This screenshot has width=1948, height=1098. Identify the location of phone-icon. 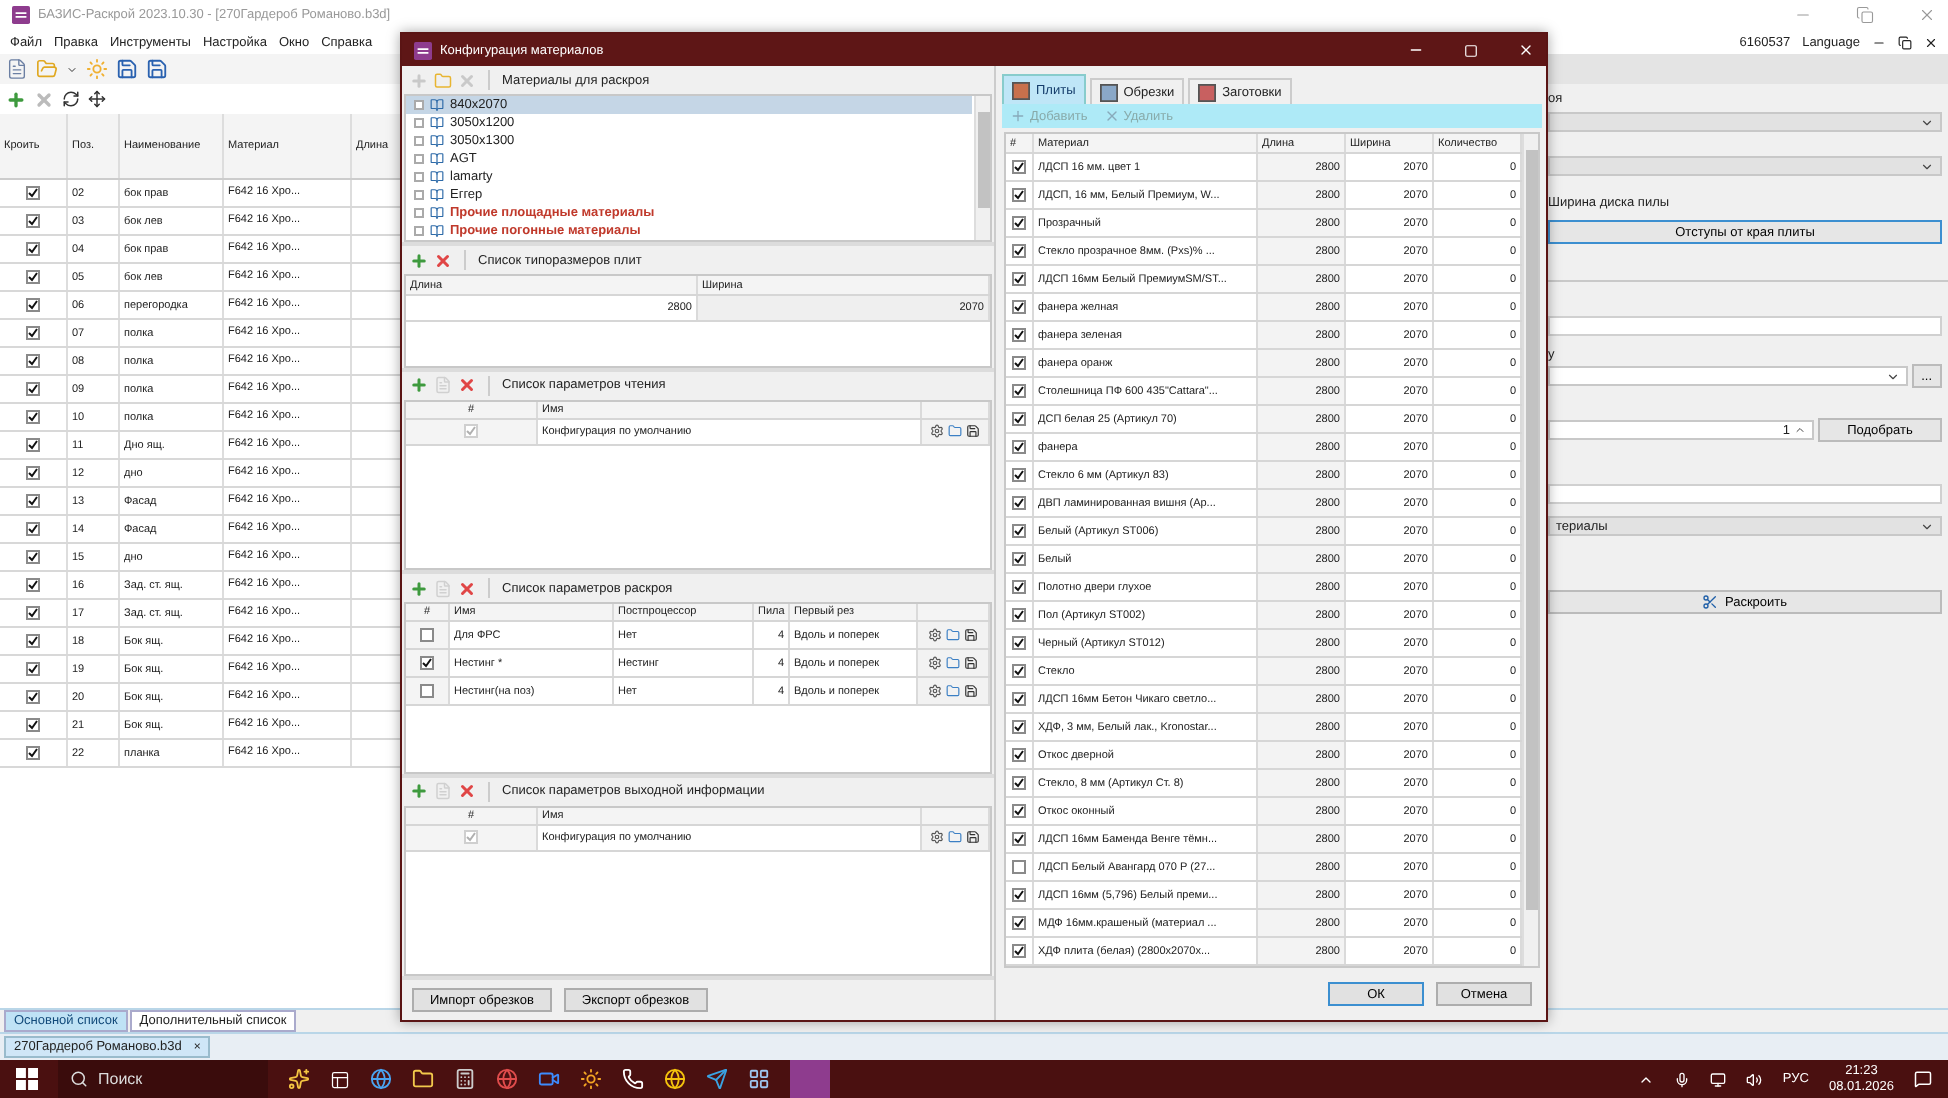
(633, 1079).